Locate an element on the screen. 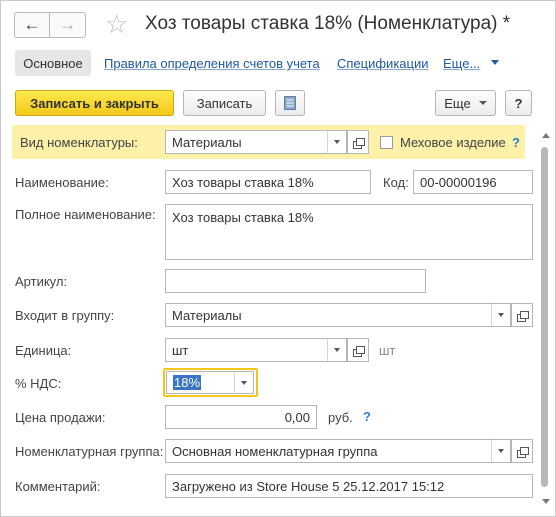  arrow-left-icon: ← is located at coordinates (32, 24).